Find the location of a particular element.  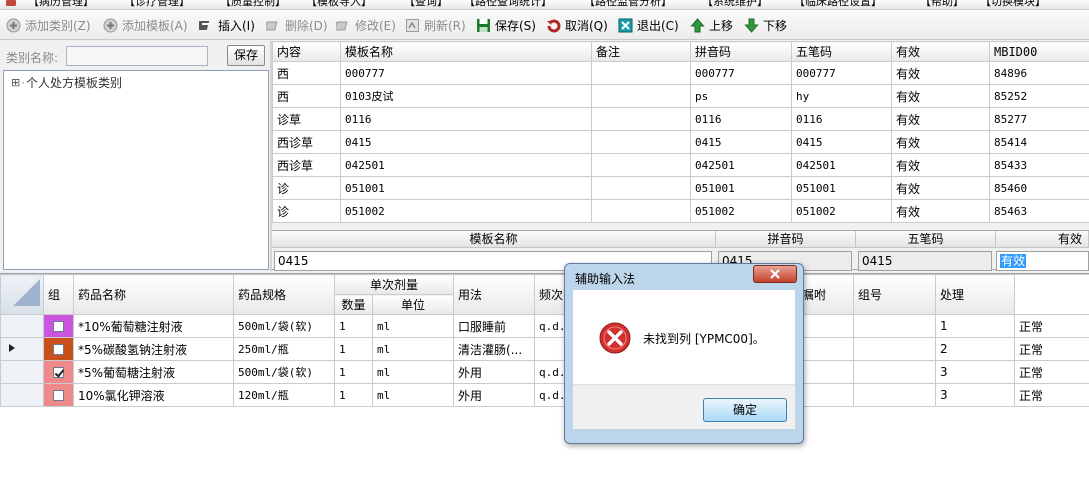

table-row: 西诊草 042501 042501 042501 有效 85433 is located at coordinates (680, 165).